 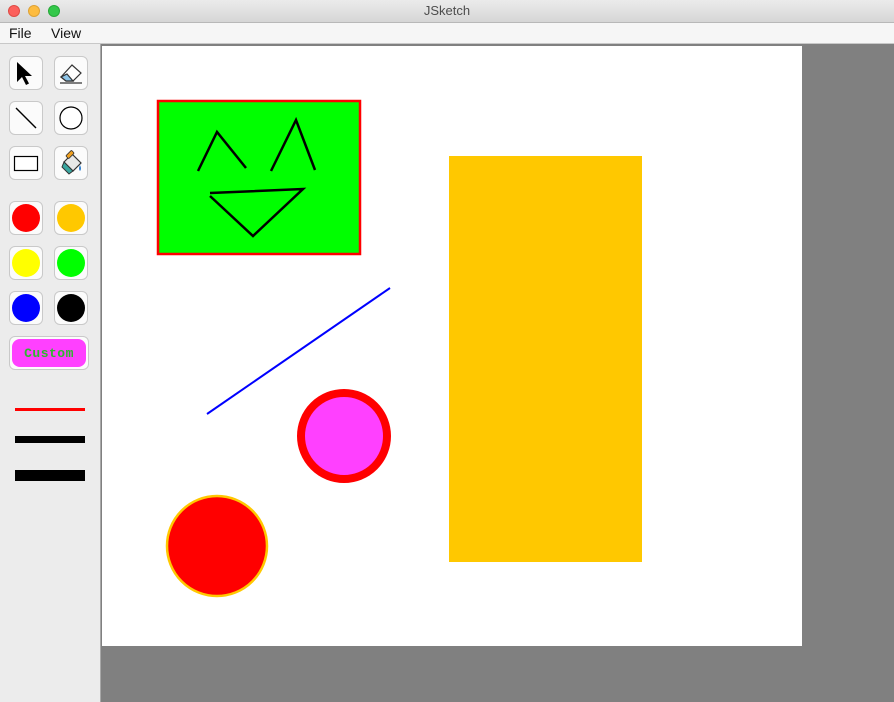 I want to click on window-title: JSketch, so click(x=447, y=10).